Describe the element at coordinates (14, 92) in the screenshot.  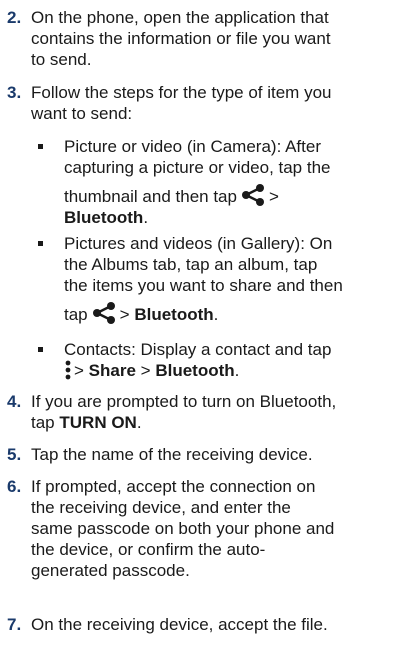
I see `step-number: 3.` at that location.